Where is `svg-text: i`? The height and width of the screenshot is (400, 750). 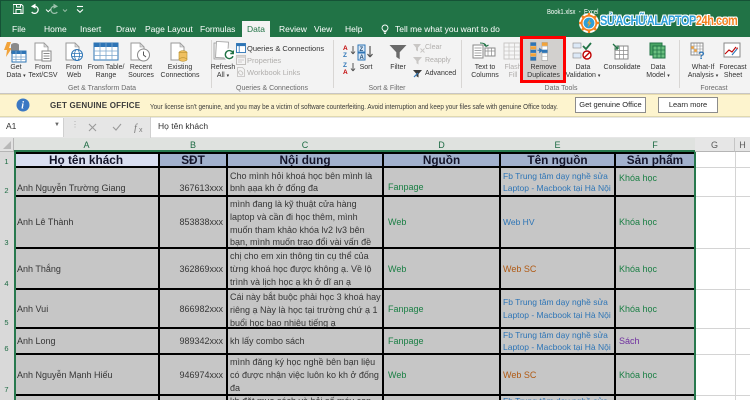
svg-text: i is located at coordinates (22, 106).